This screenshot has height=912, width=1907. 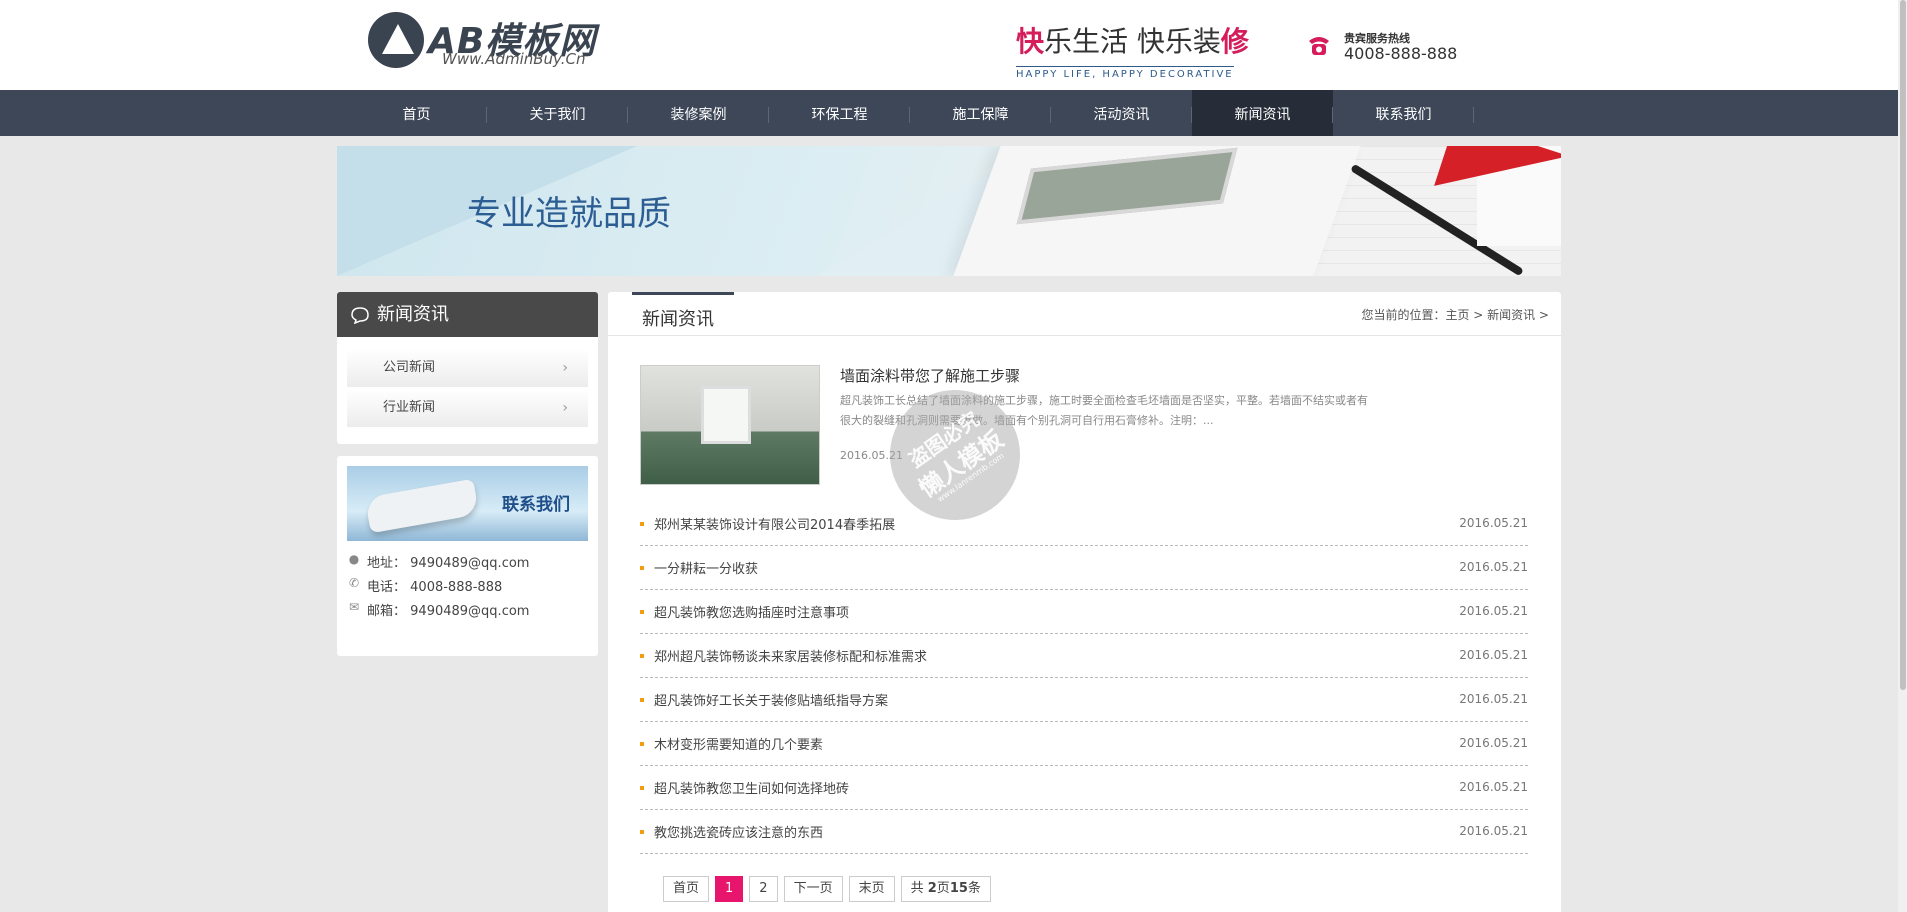 I want to click on pager-next-button: 下一页, so click(x=813, y=889).